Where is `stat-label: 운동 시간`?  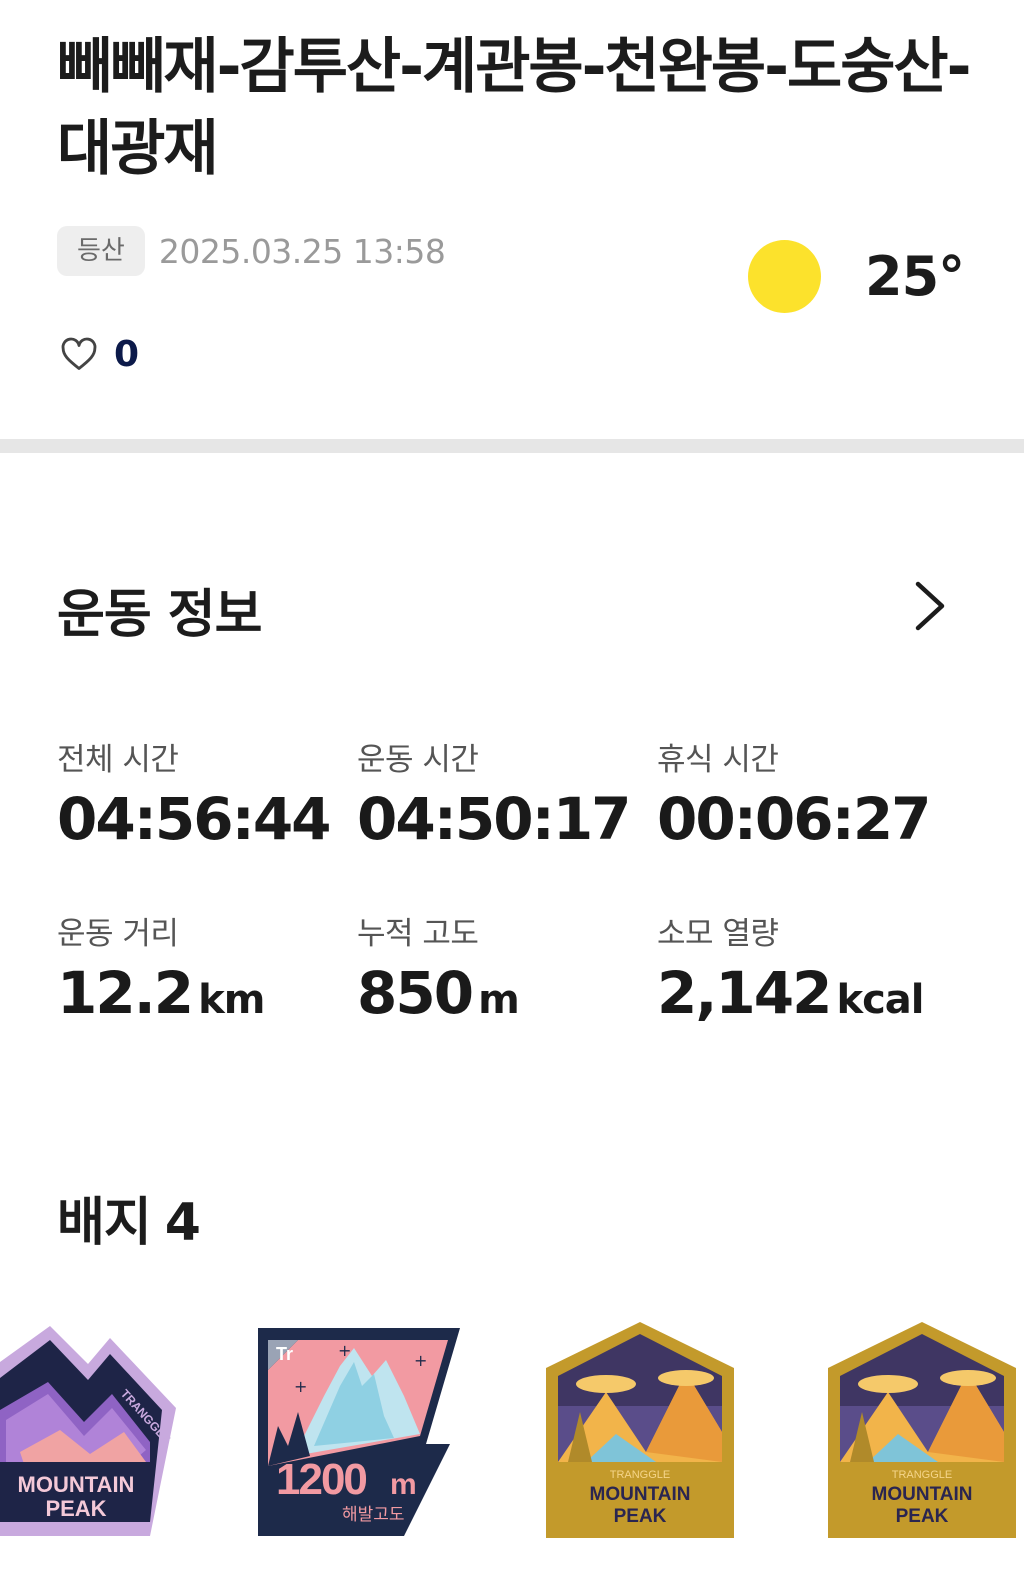 stat-label: 운동 시간 is located at coordinates (418, 760).